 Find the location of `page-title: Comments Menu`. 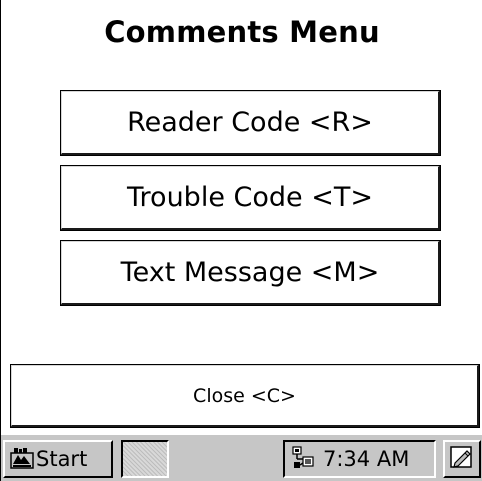

page-title: Comments Menu is located at coordinates (242, 32).